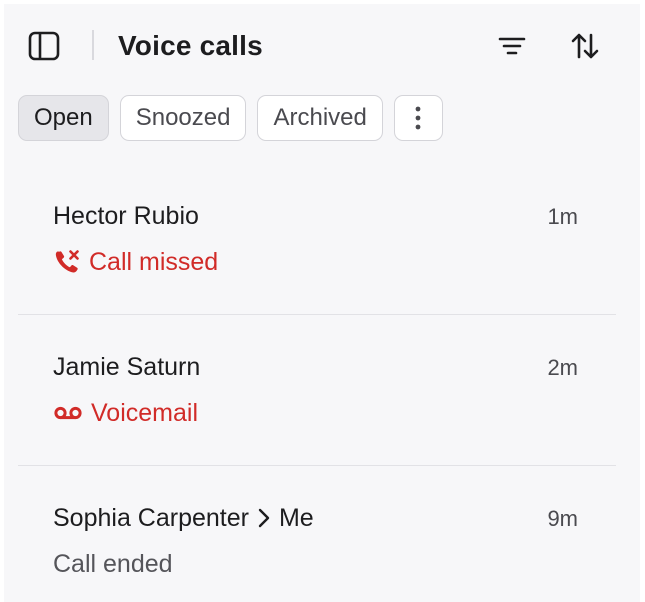  I want to click on sidebar-toggle-button, so click(44, 46).